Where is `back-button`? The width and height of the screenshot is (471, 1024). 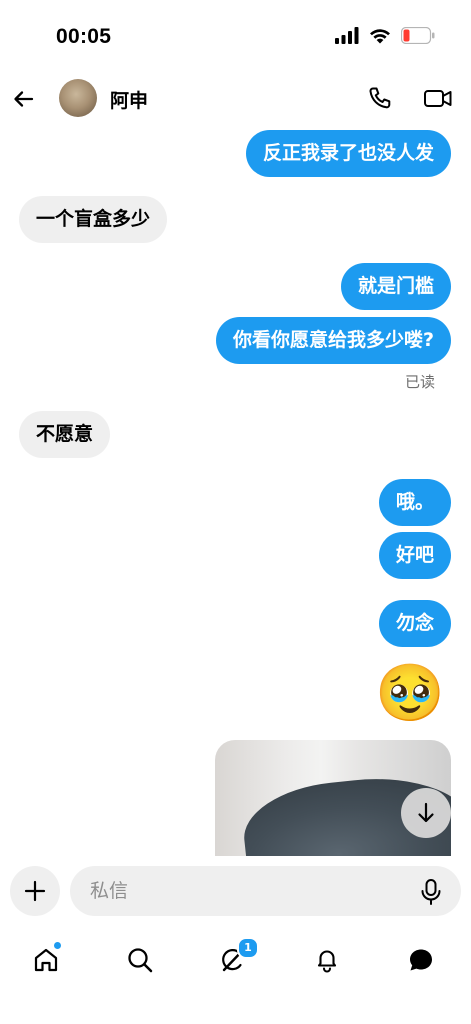 back-button is located at coordinates (24, 99).